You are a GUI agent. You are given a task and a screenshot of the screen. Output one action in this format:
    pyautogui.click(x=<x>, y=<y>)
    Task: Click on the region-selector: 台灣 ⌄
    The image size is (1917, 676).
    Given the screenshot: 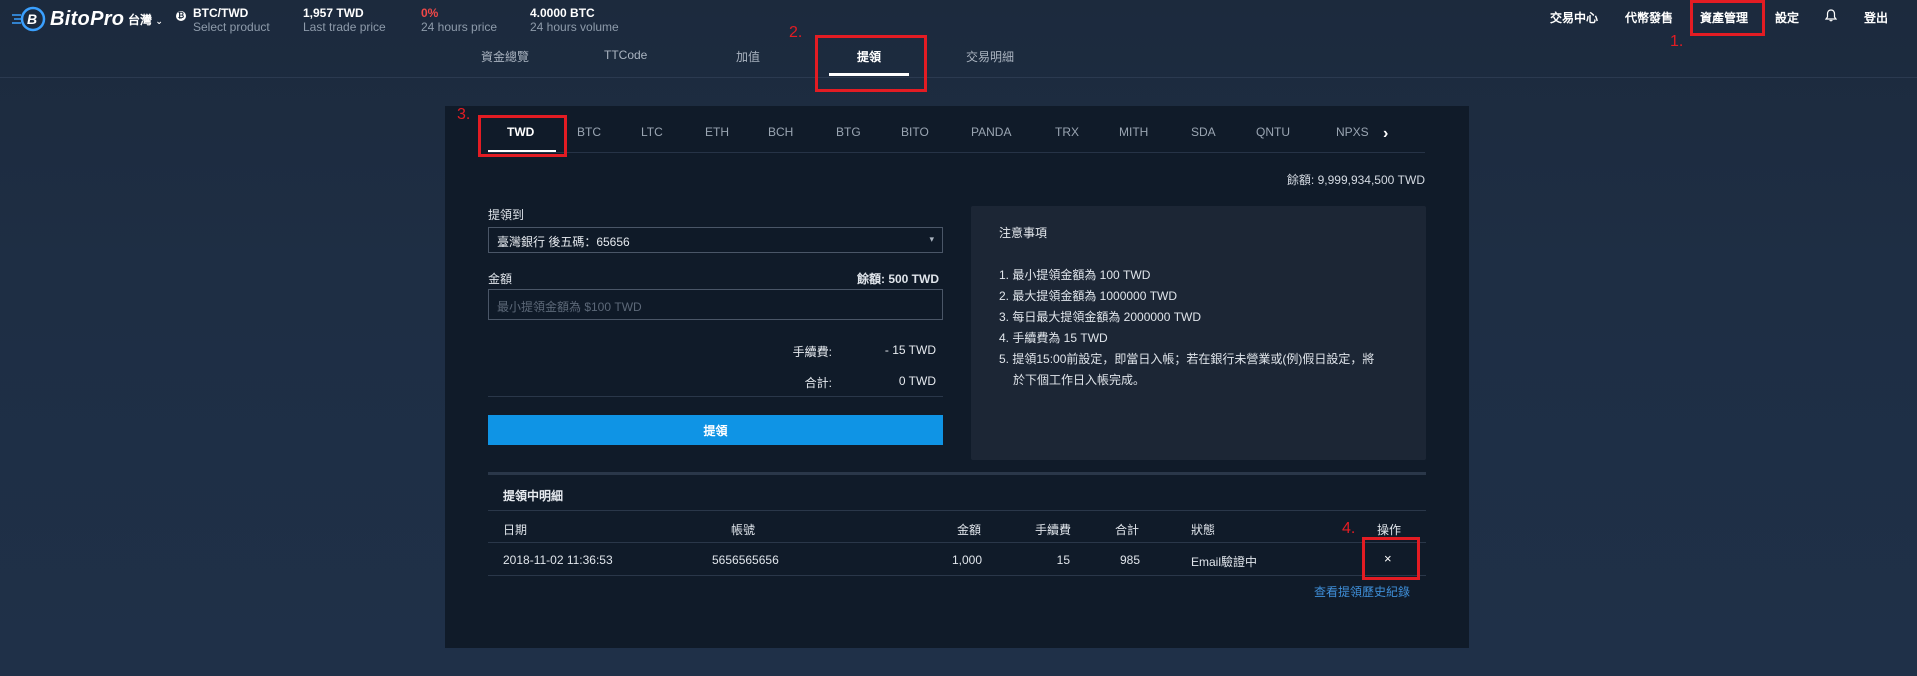 What is the action you would take?
    pyautogui.click(x=145, y=19)
    